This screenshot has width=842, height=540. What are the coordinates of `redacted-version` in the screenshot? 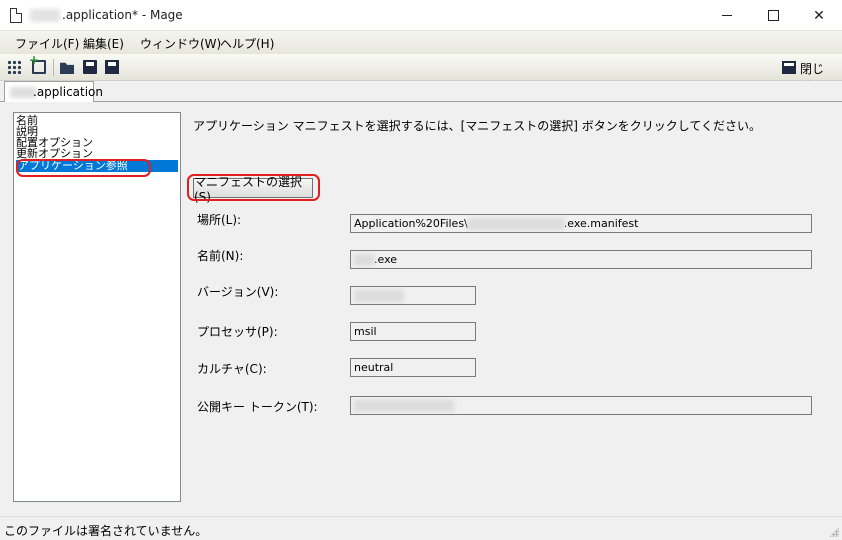 It's located at (379, 296).